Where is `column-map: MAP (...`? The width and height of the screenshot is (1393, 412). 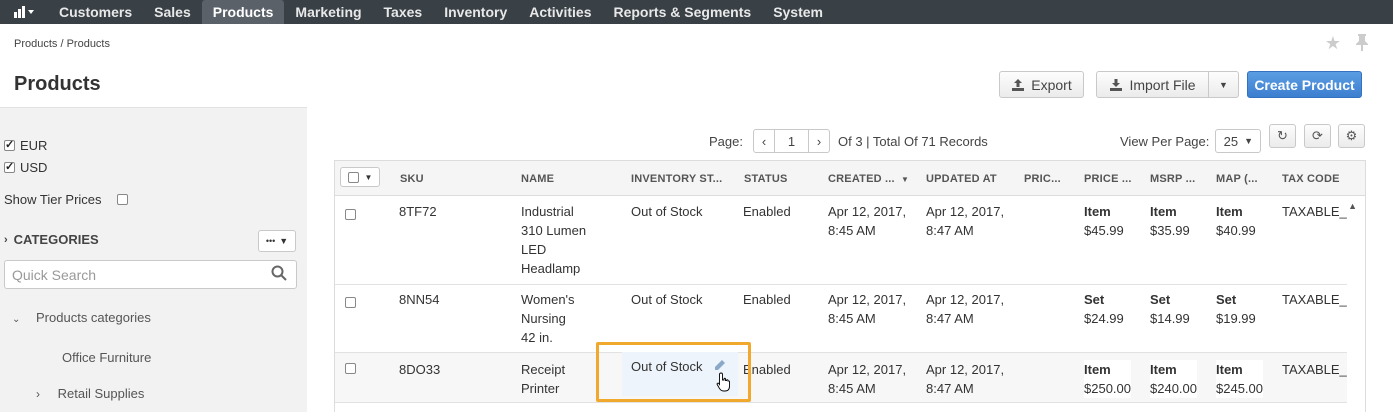 column-map: MAP (... is located at coordinates (1237, 179).